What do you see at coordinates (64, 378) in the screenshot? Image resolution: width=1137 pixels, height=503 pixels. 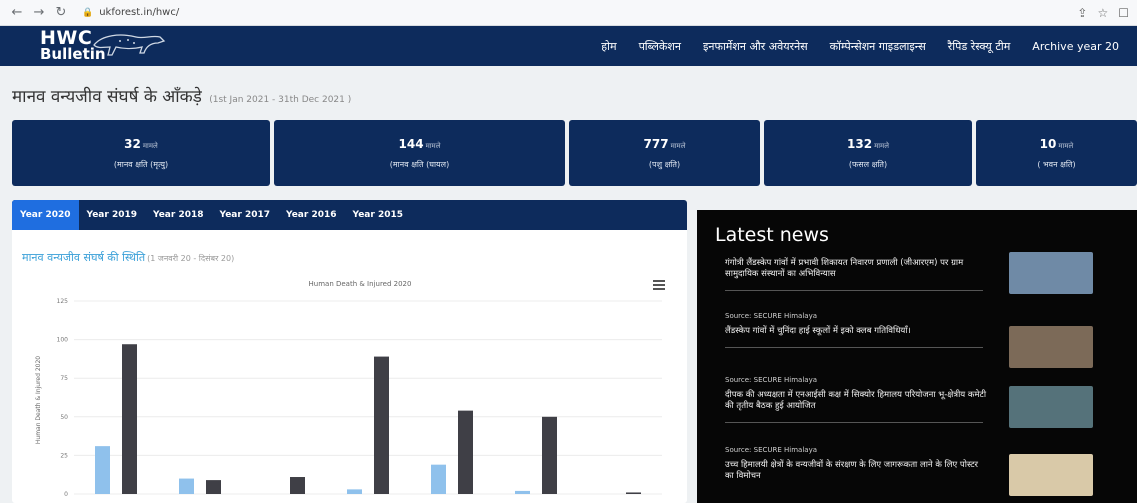 I see `y-tick-label: 75` at bounding box center [64, 378].